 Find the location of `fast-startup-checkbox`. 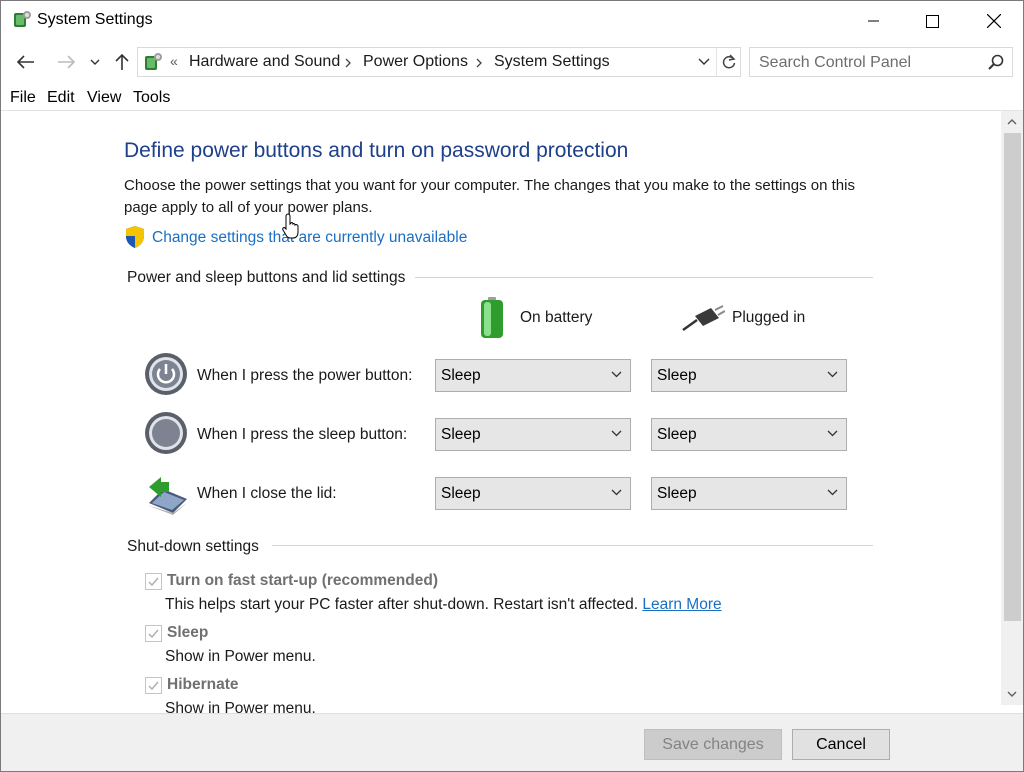

fast-startup-checkbox is located at coordinates (153, 581).